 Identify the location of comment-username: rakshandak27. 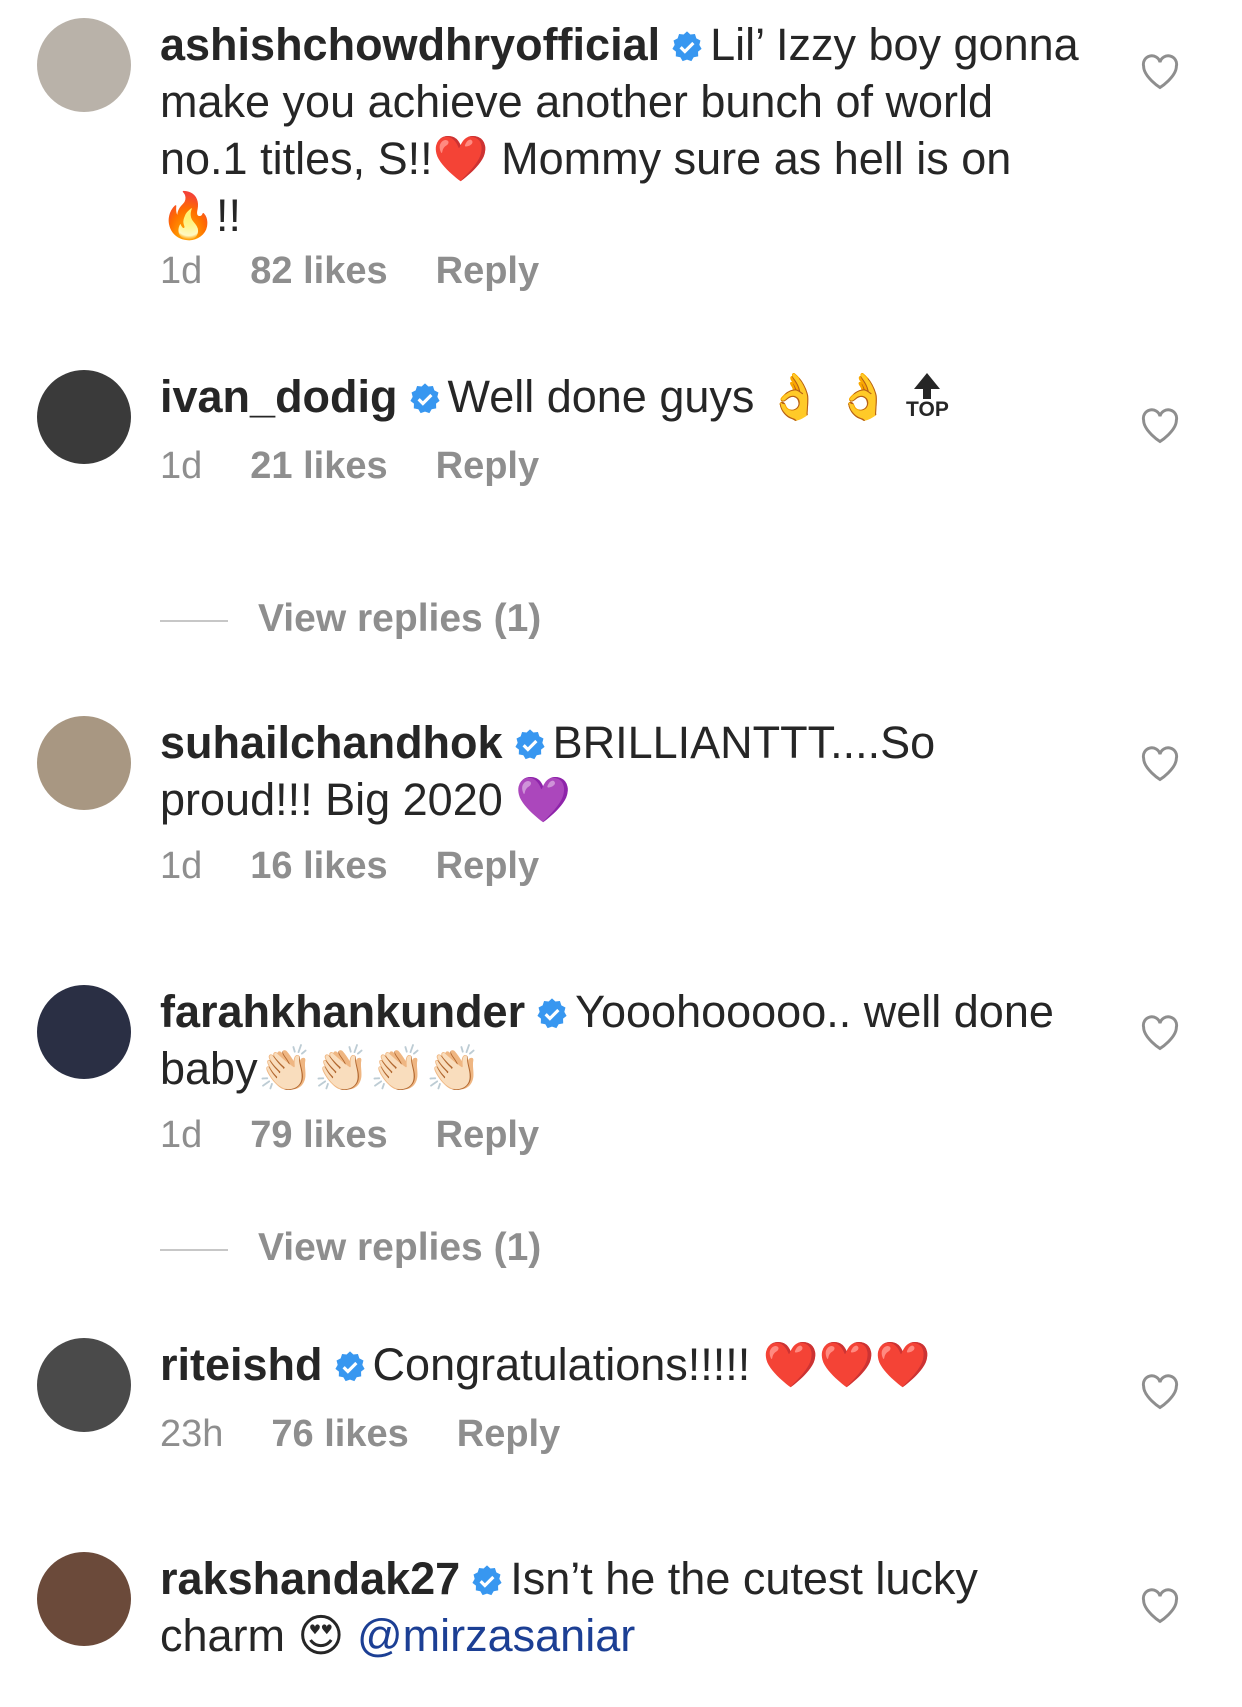
(310, 1578).